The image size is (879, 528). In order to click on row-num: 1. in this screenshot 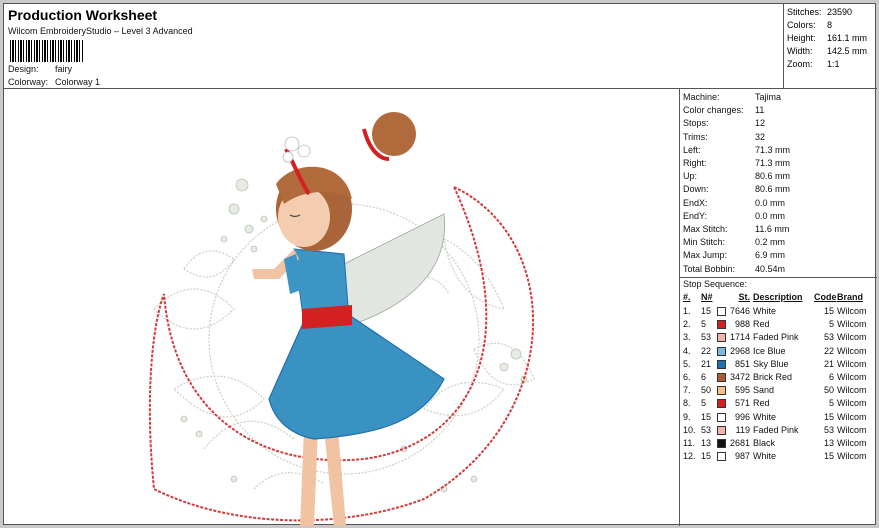, I will do `click(687, 311)`.